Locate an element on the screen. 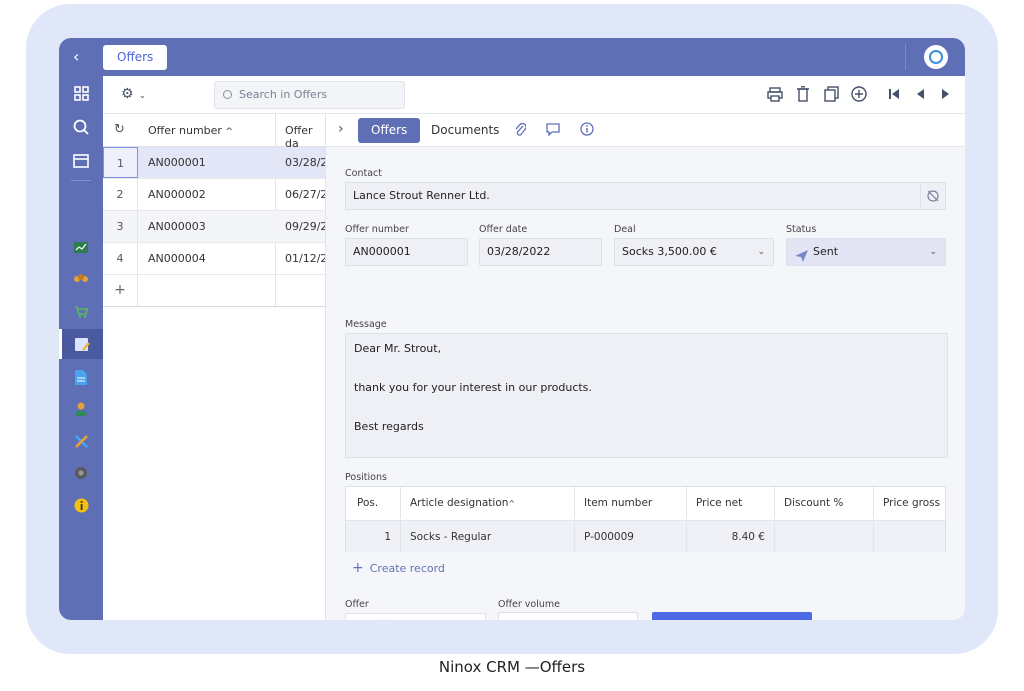 This screenshot has height=691, width=1024. last-record-icon is located at coordinates (963, 94).